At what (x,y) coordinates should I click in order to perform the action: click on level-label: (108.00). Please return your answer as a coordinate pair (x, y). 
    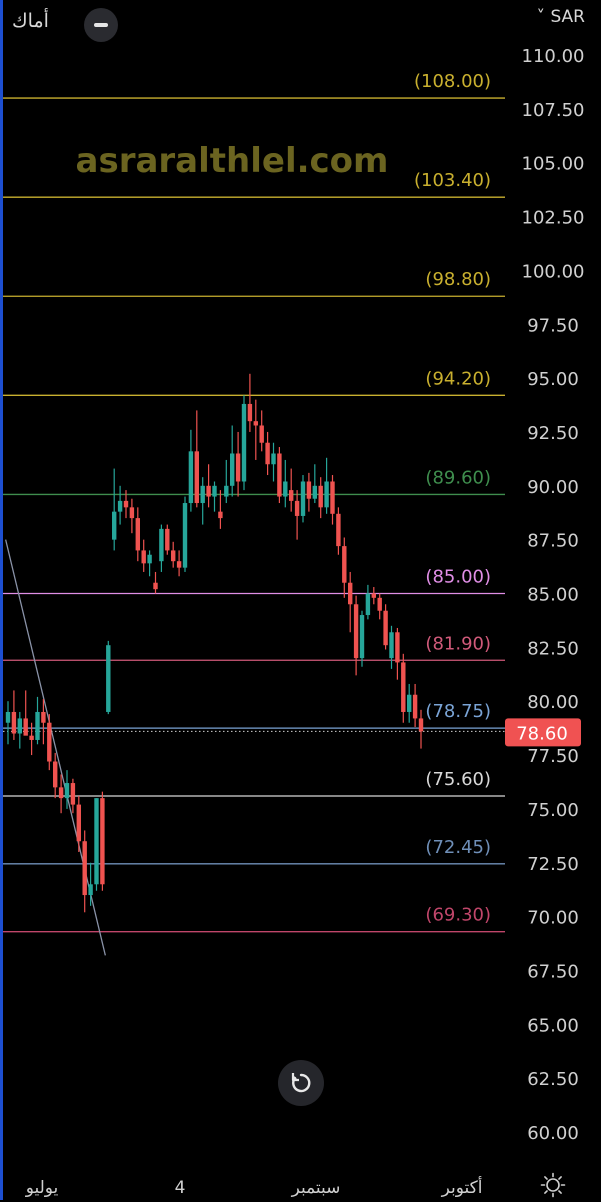
    Looking at the image, I should click on (452, 81).